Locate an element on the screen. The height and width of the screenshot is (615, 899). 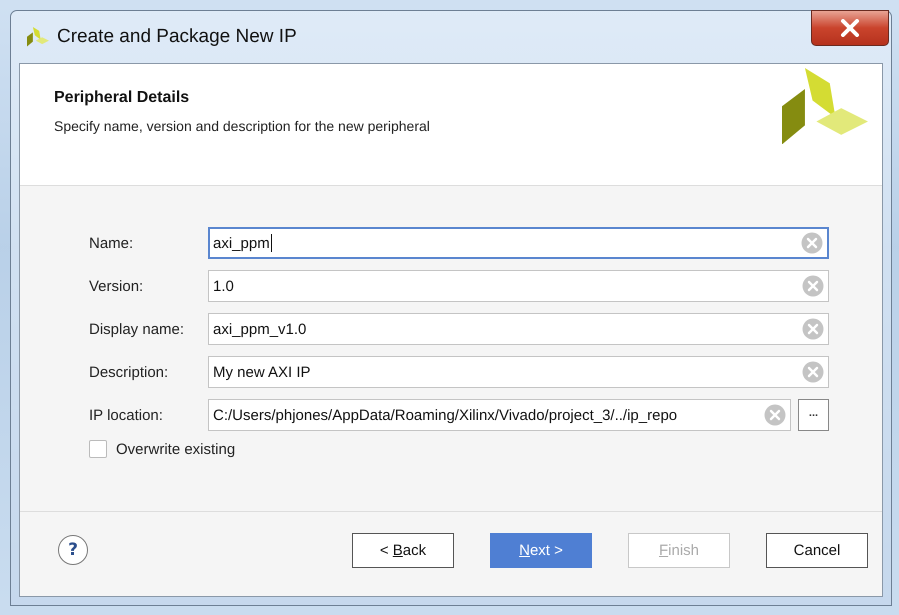
field-label: Name: is located at coordinates (111, 243).